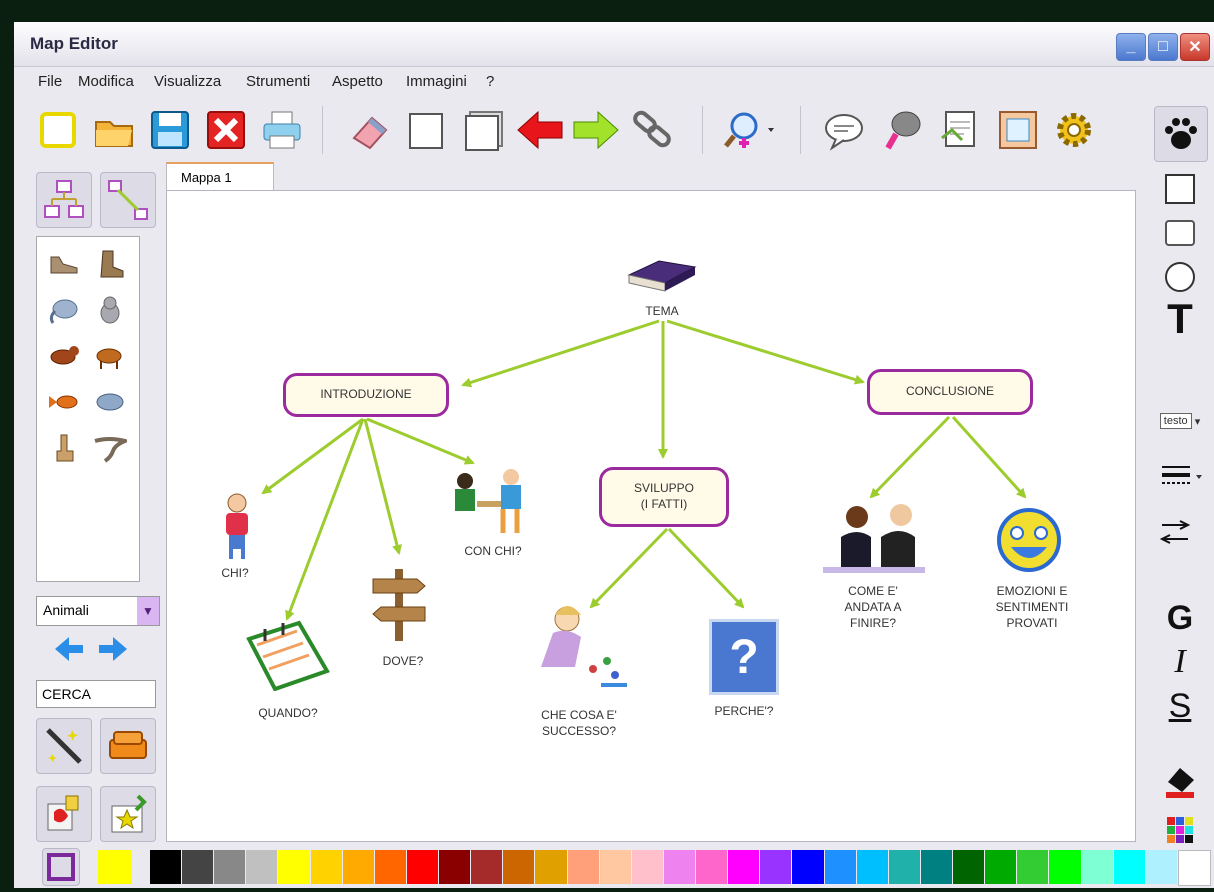 The width and height of the screenshot is (1214, 892). What do you see at coordinates (148, 611) in the screenshot?
I see `chevron-down-icon: ▼` at bounding box center [148, 611].